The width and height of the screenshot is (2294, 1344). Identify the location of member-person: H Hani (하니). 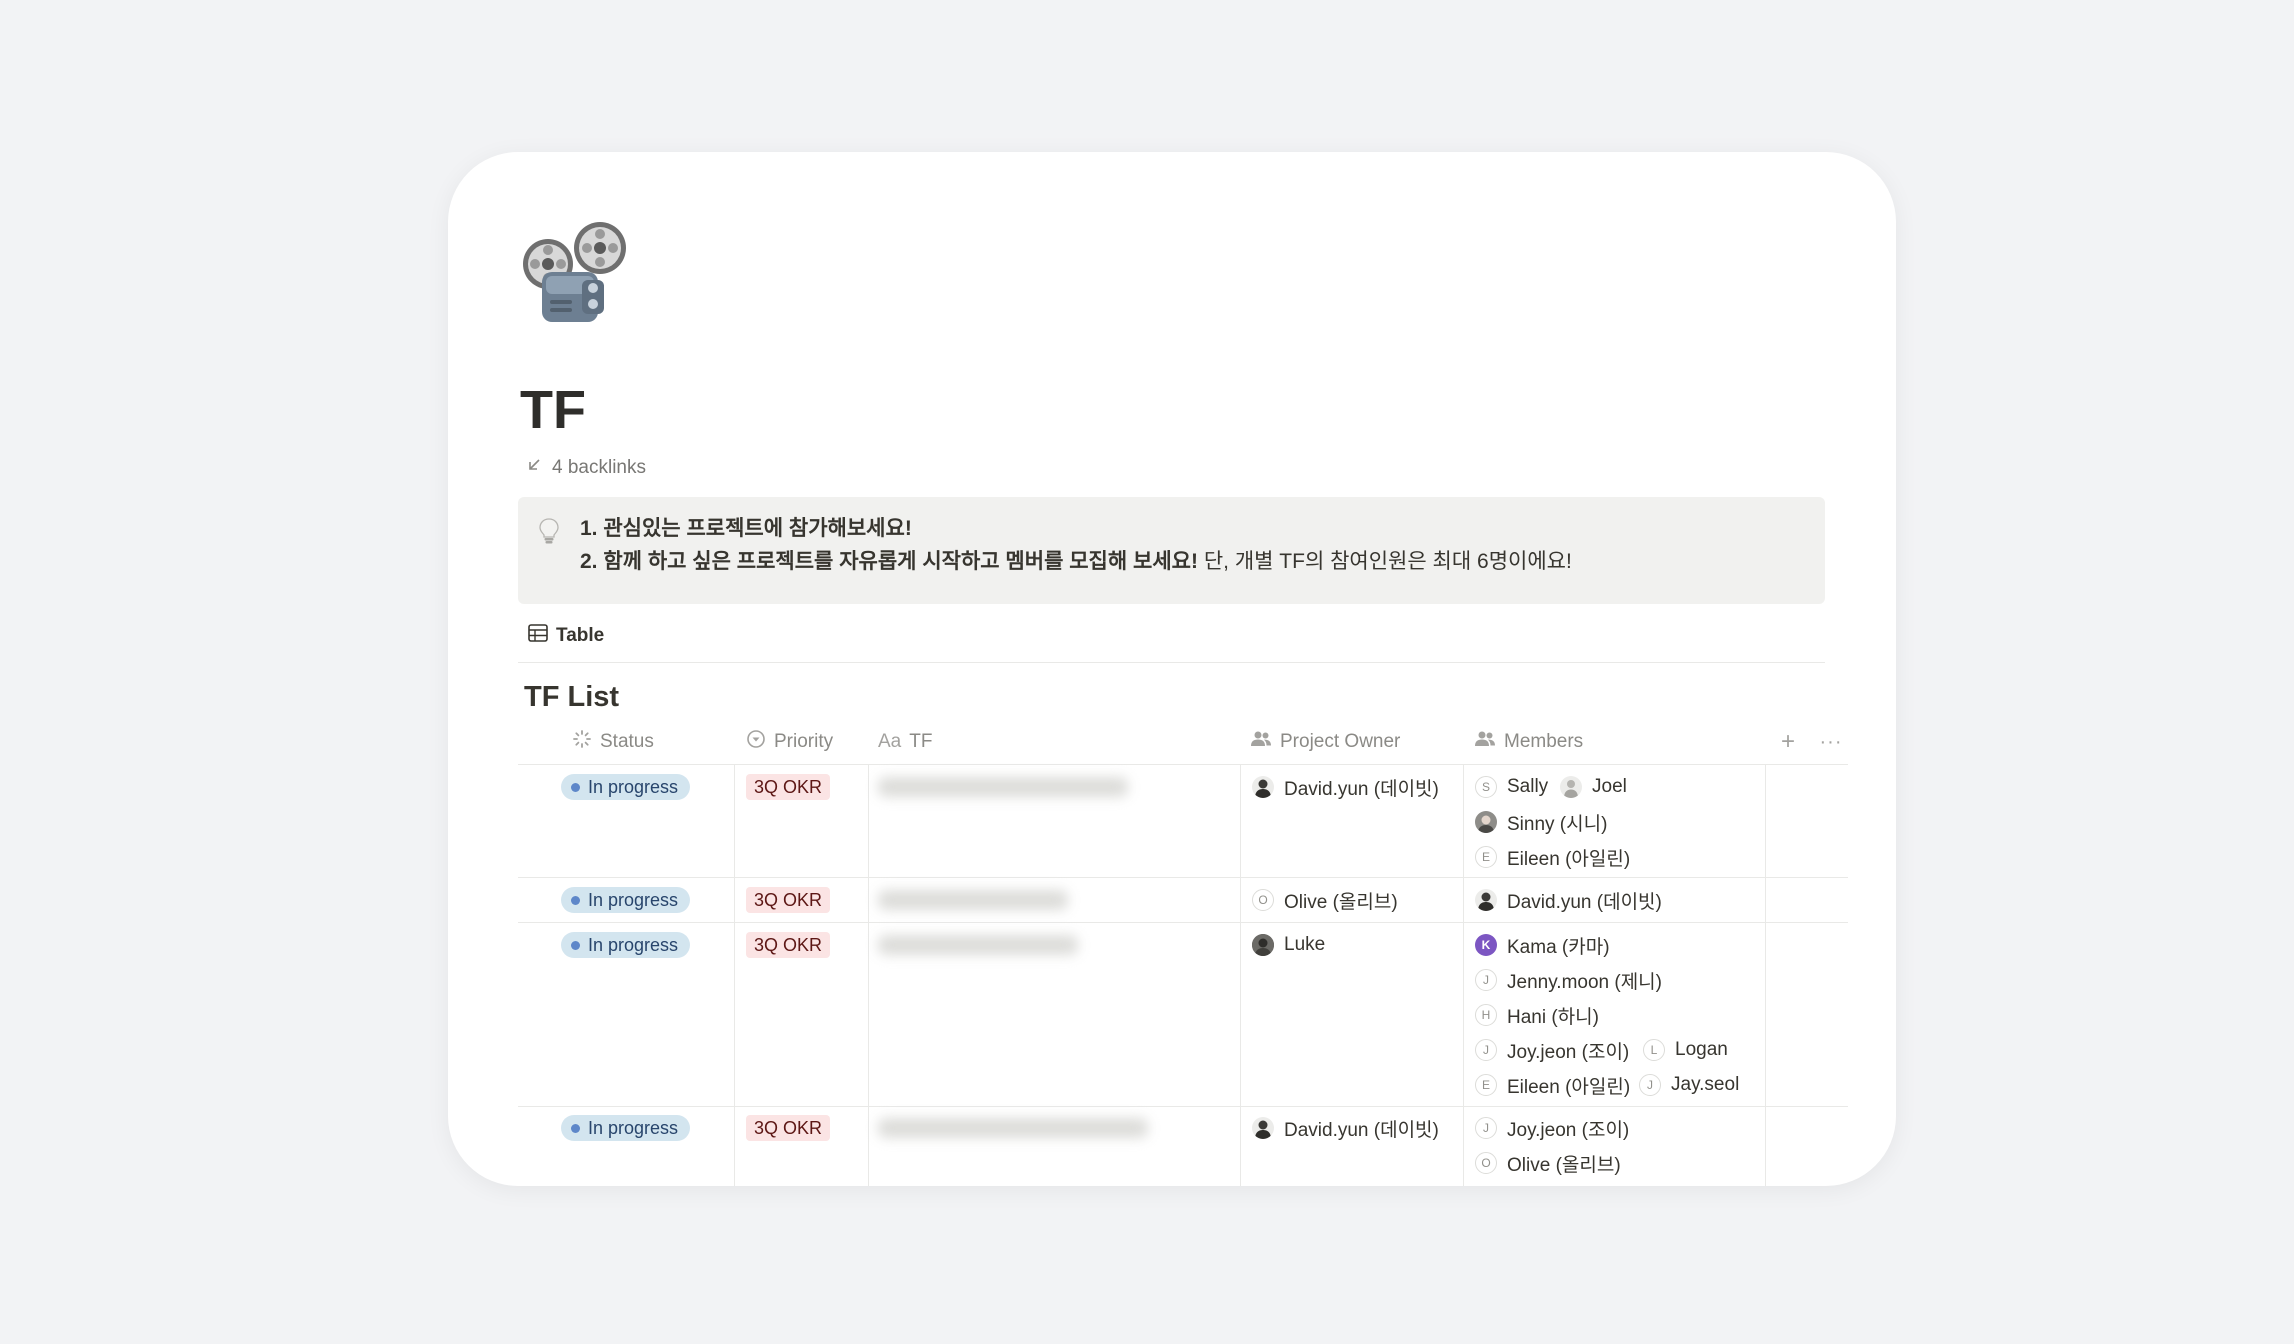
(1537, 1015).